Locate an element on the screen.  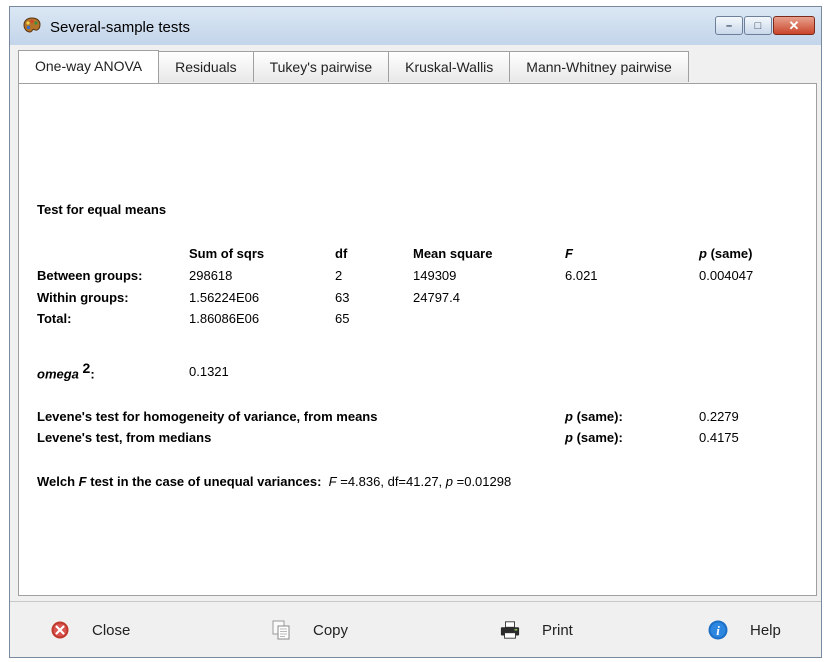
levene-medians-p-label: p (same): is located at coordinates (594, 437).